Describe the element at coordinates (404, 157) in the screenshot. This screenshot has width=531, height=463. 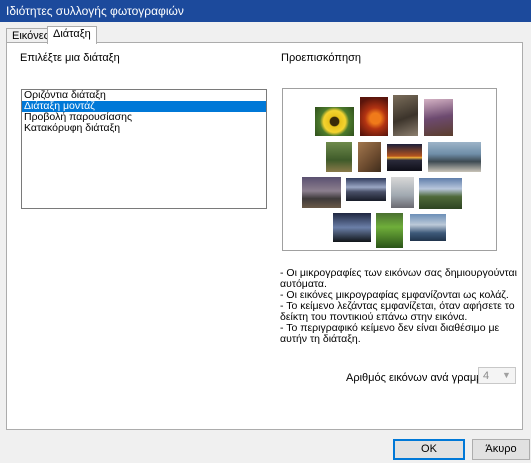
I see `thumb-sunset-sea` at that location.